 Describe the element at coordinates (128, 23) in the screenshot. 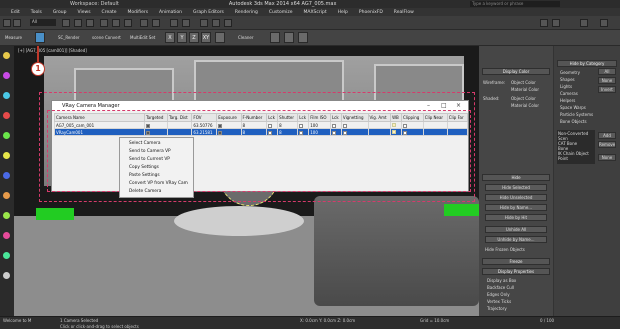

I see `scale-icon` at that location.